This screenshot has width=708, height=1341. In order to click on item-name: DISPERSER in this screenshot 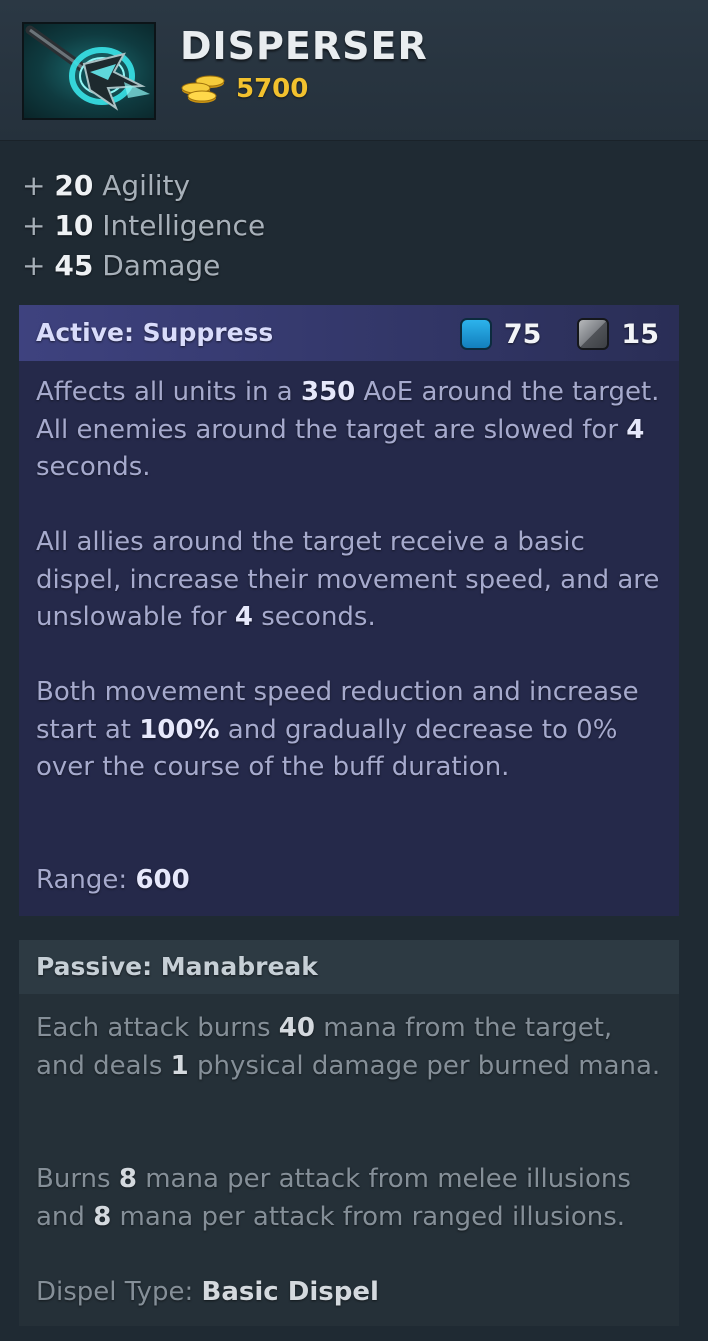, I will do `click(304, 46)`.